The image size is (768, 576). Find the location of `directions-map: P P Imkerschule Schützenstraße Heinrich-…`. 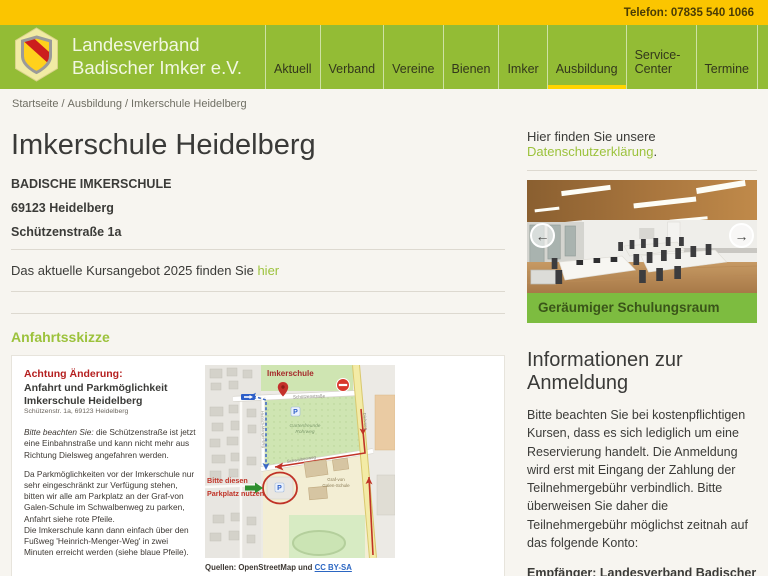

directions-map: P P Imkerschule Schützenstraße Heinrich-… is located at coordinates (351, 468).